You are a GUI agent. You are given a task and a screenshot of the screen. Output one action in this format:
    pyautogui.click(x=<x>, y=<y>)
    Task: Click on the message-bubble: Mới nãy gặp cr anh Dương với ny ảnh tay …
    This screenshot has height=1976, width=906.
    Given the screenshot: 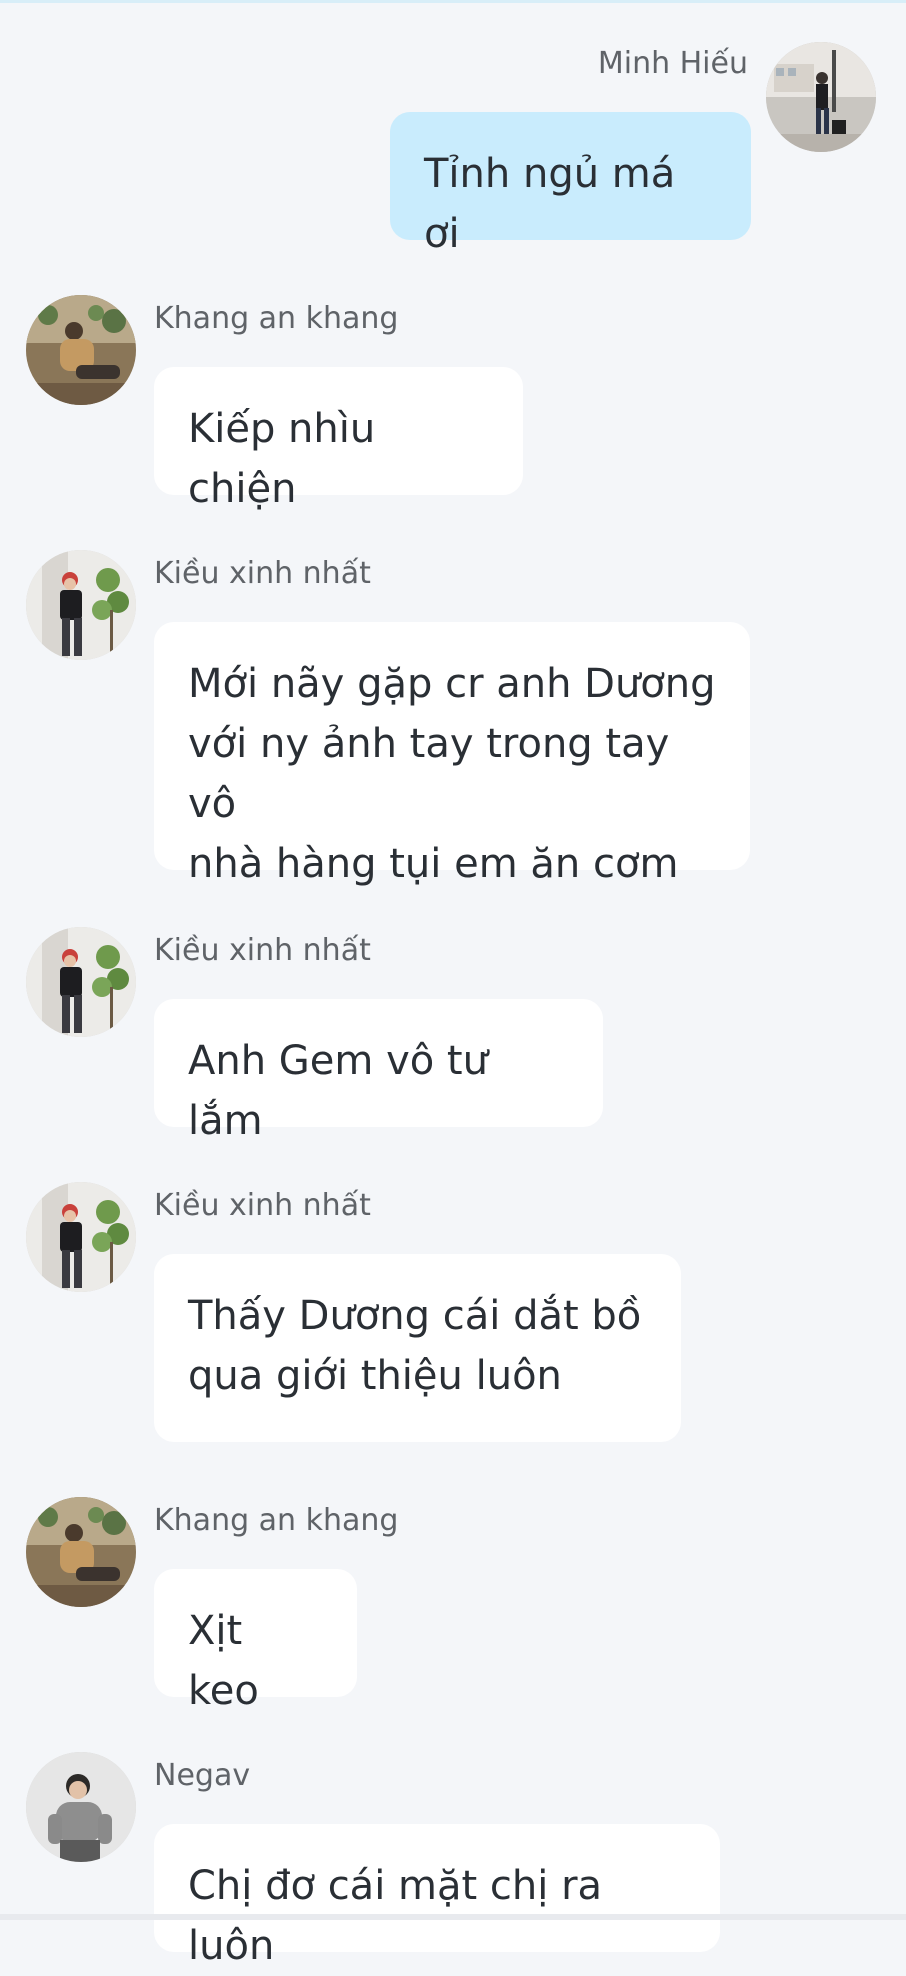 What is the action you would take?
    pyautogui.click(x=452, y=754)
    